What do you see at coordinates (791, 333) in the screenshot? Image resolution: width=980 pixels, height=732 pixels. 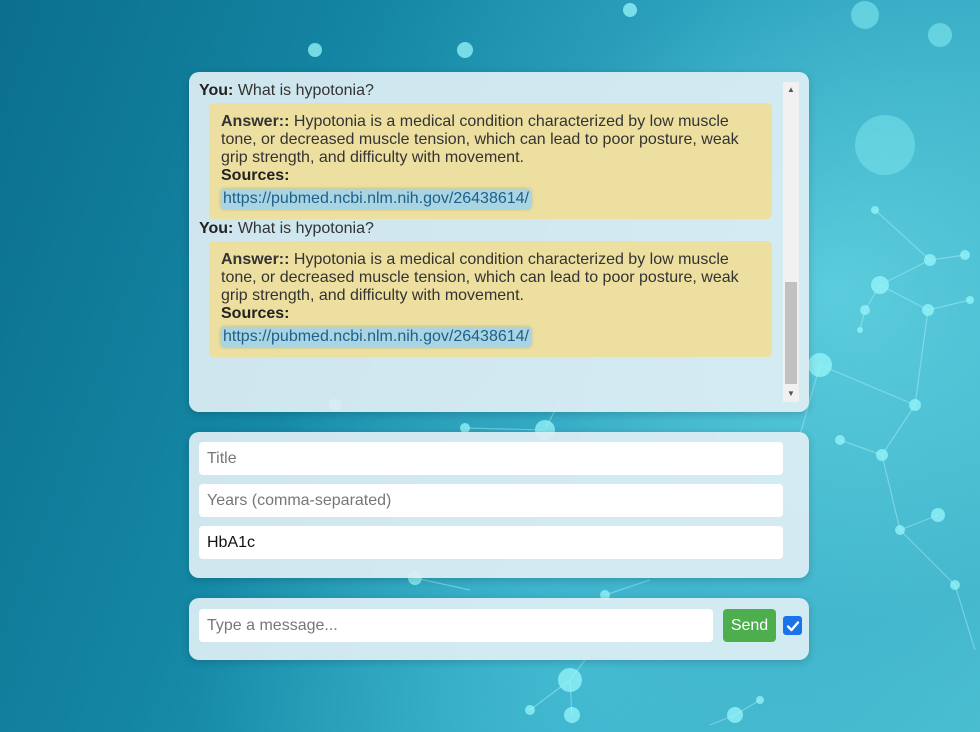 I see `scrollbar-thumb` at bounding box center [791, 333].